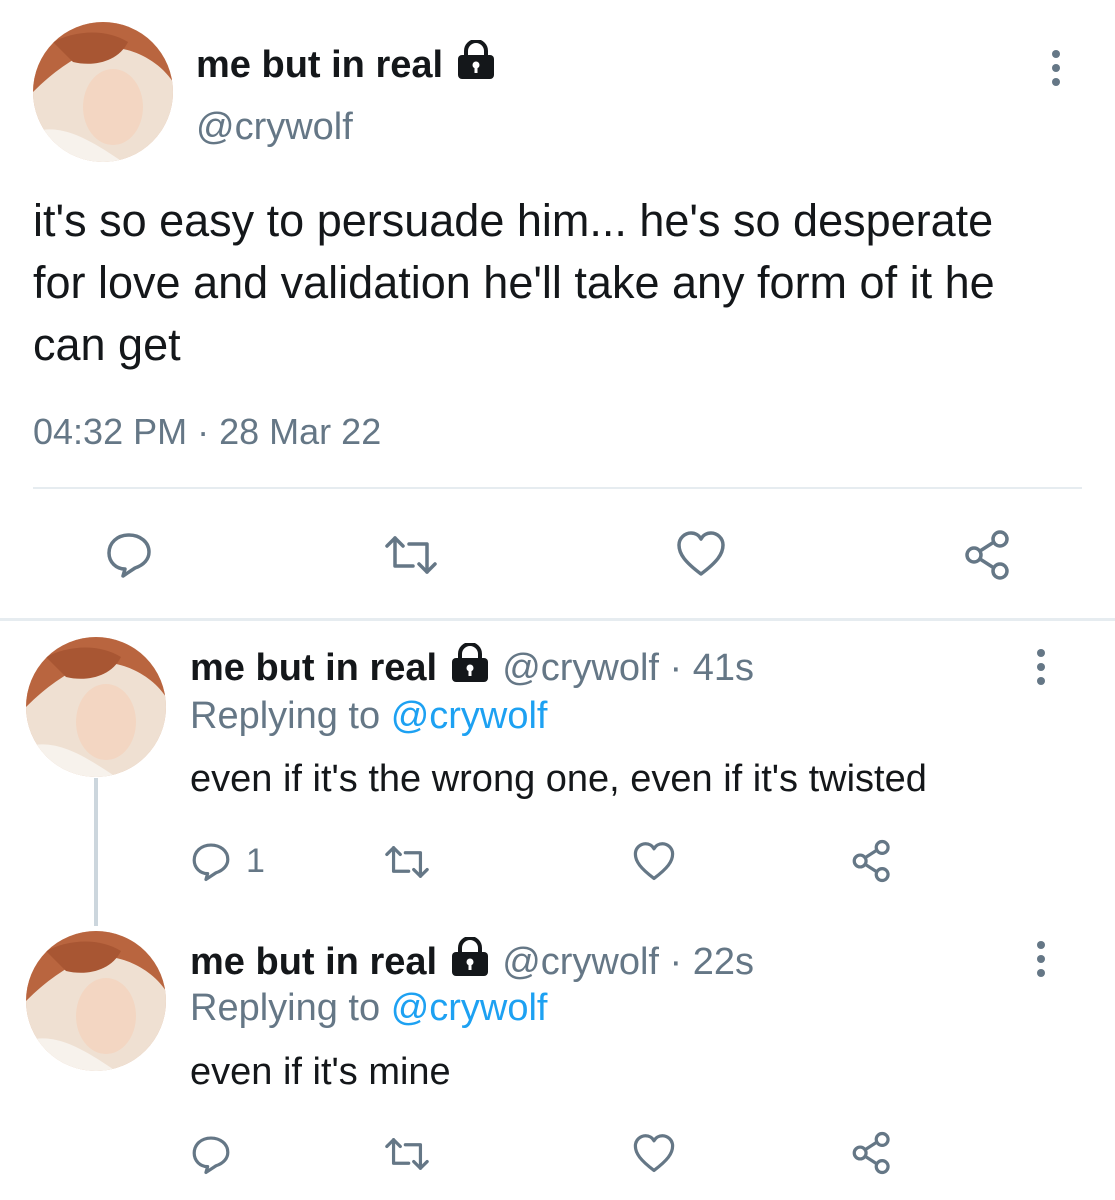 This screenshot has height=1200, width=1115. I want to click on tweet-date: 28 Mar 22, so click(300, 431).